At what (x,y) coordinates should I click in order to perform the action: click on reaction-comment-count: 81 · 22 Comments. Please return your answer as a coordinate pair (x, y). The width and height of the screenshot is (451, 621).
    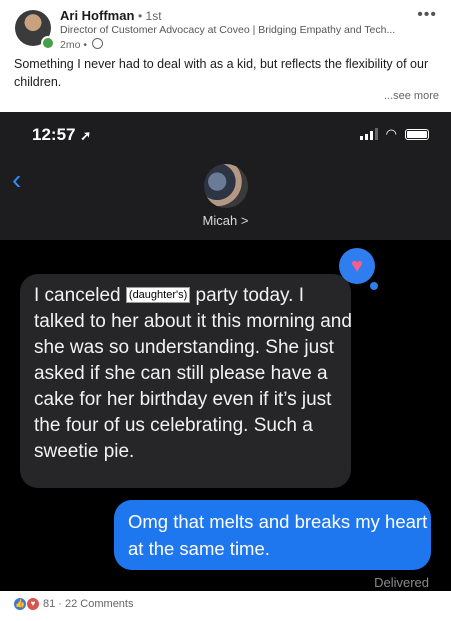
    Looking at the image, I should click on (88, 604).